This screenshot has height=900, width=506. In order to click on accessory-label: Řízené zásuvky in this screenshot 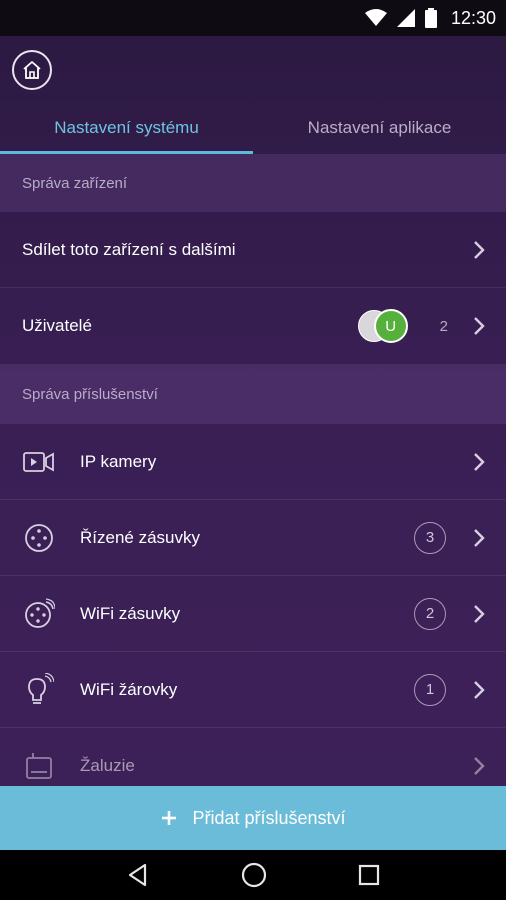, I will do `click(140, 537)`.